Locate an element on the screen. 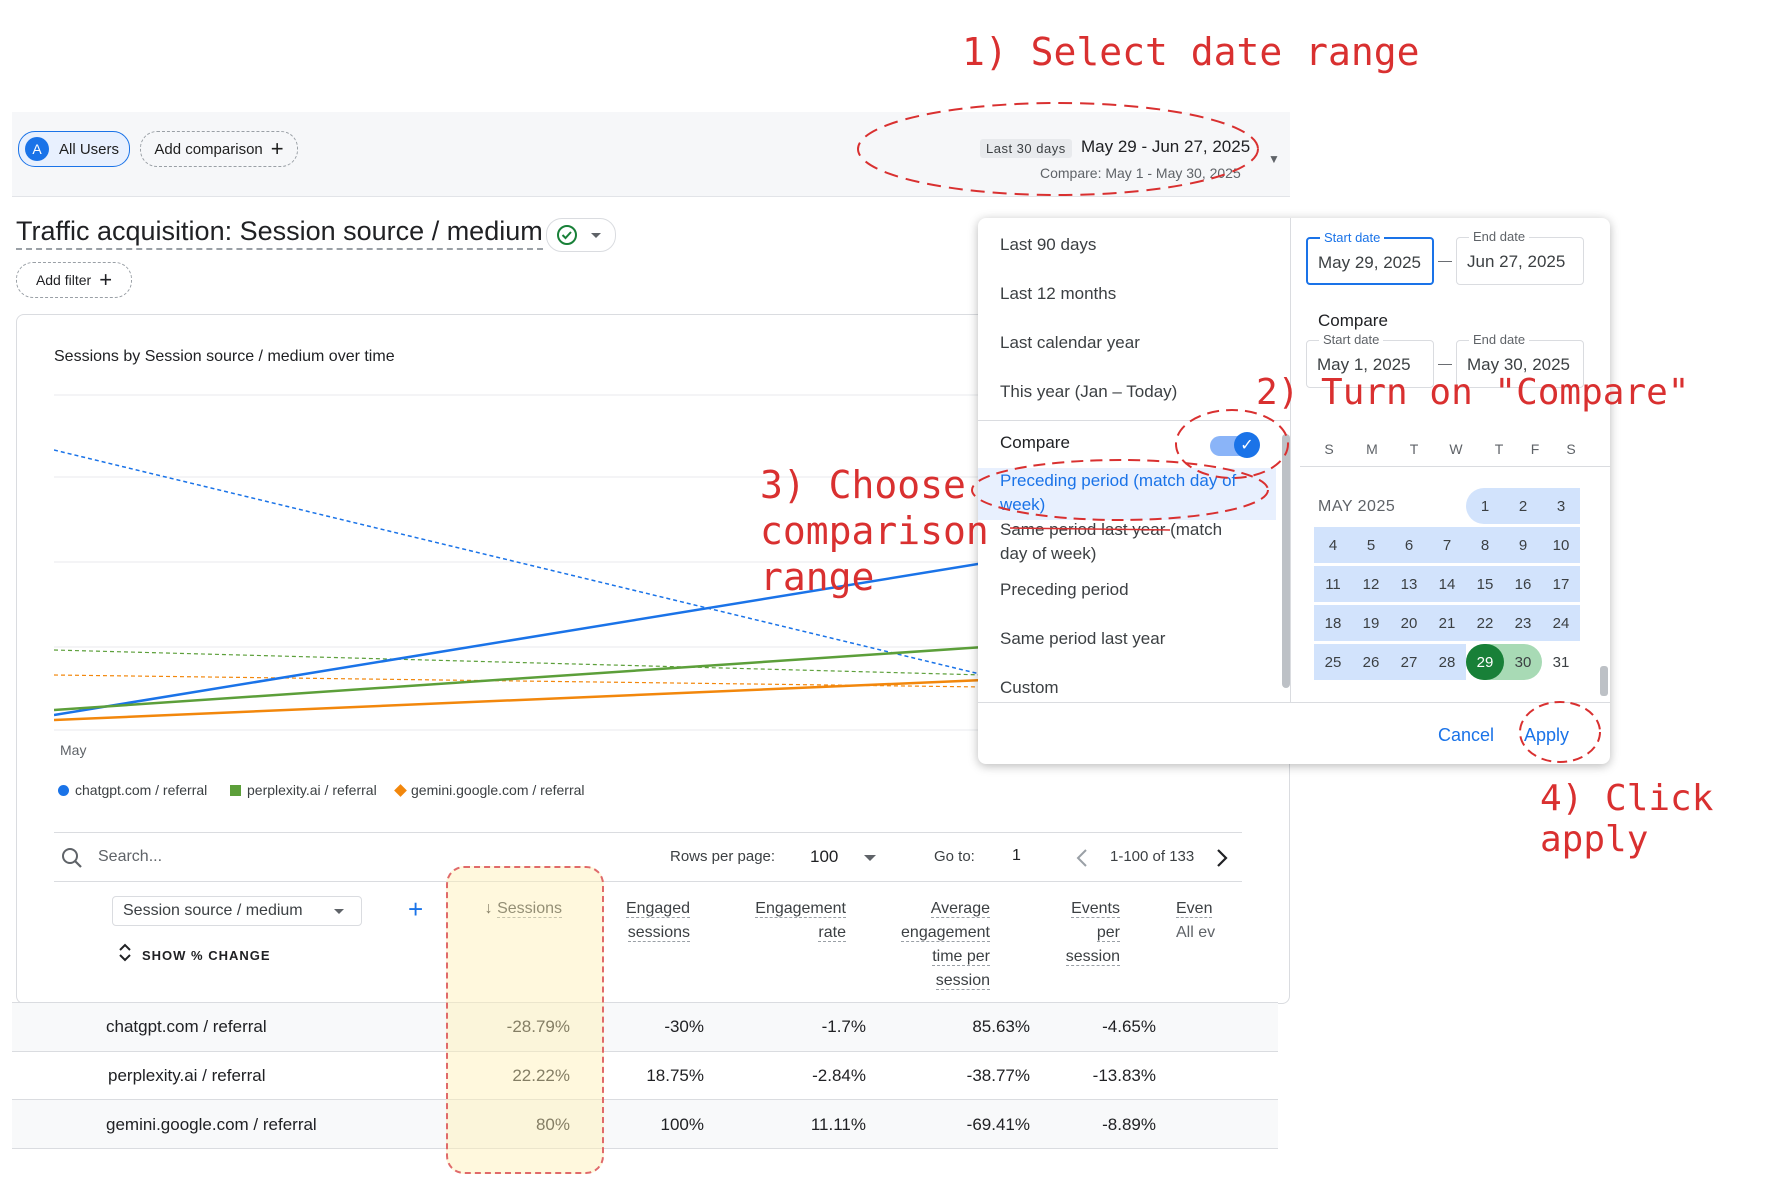 The image size is (1778, 1180). annotation-circle-compare-toggle is located at coordinates (1232, 444).